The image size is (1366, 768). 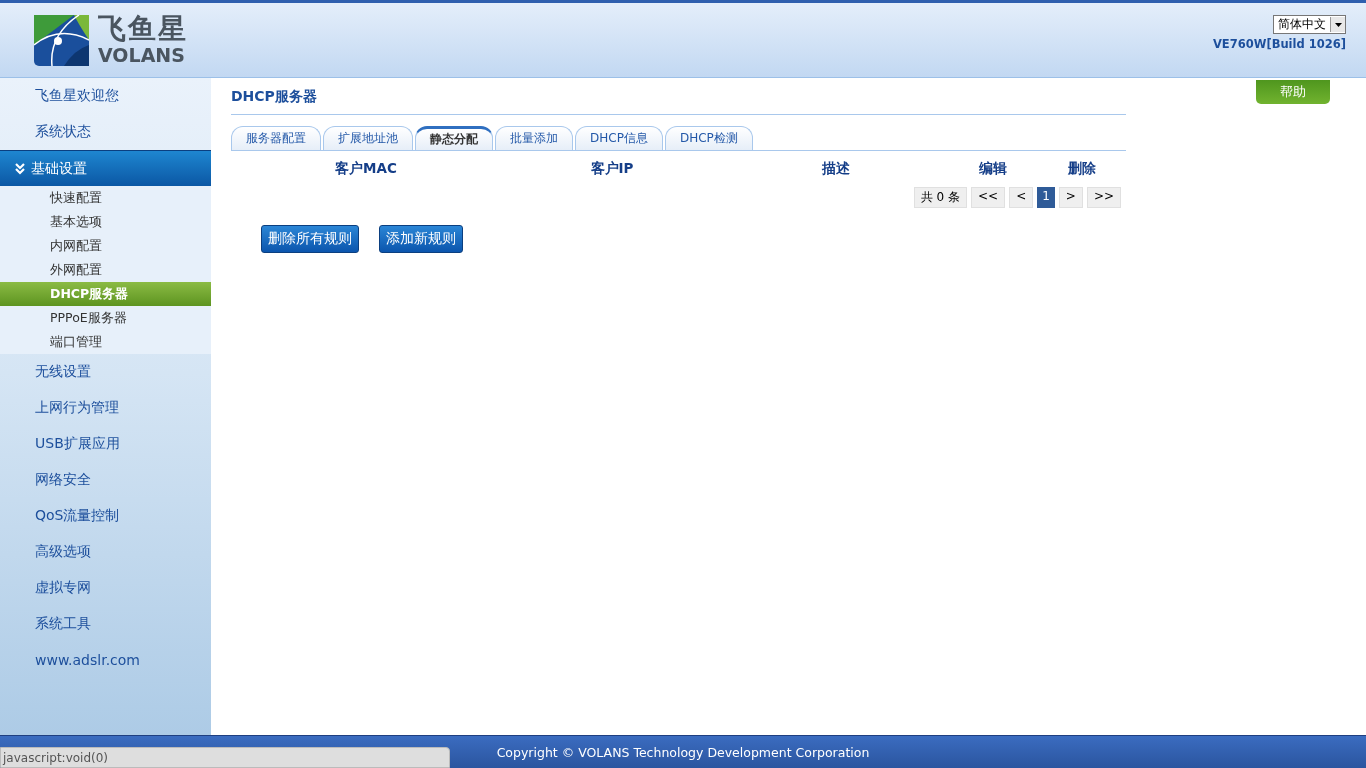 I want to click on submenu-item: 端口管理, so click(x=105, y=342).